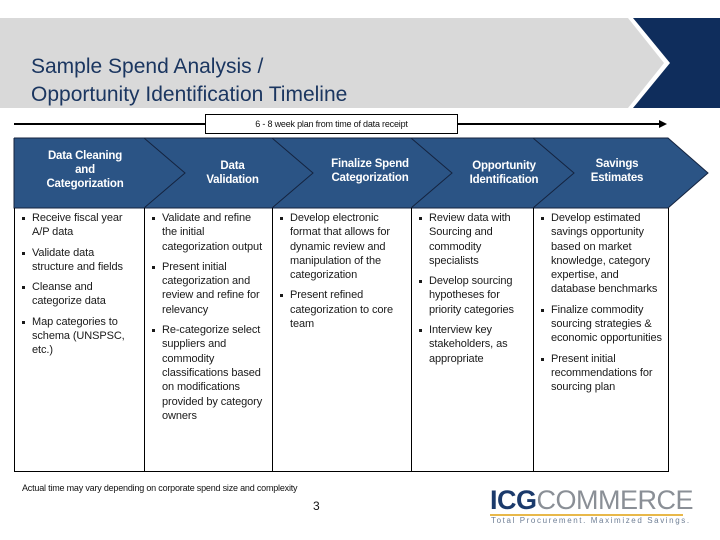 The width and height of the screenshot is (720, 540). Describe the element at coordinates (504, 180) in the screenshot. I see `phase-title-line: Identification` at that location.